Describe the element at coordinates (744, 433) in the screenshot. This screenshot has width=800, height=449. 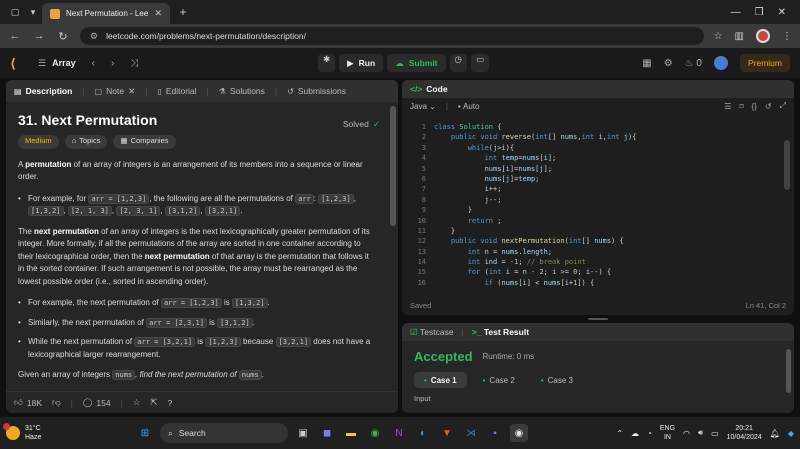
I see `clock: 20:21 10/04/2024` at that location.